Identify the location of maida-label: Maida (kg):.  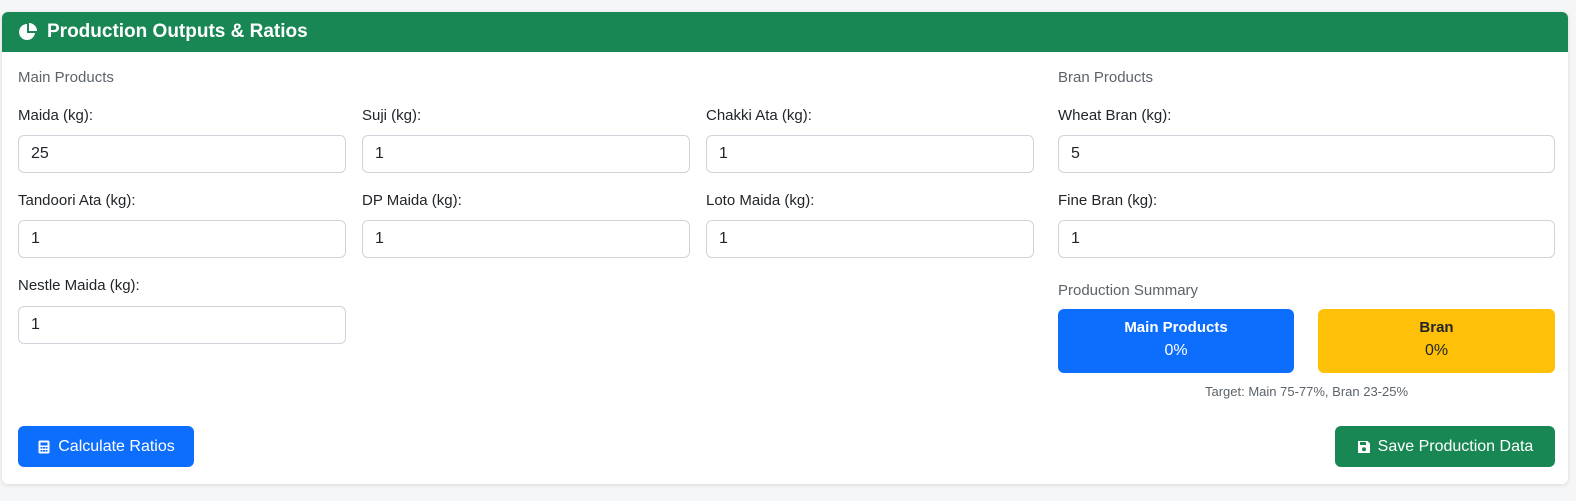
(56, 115).